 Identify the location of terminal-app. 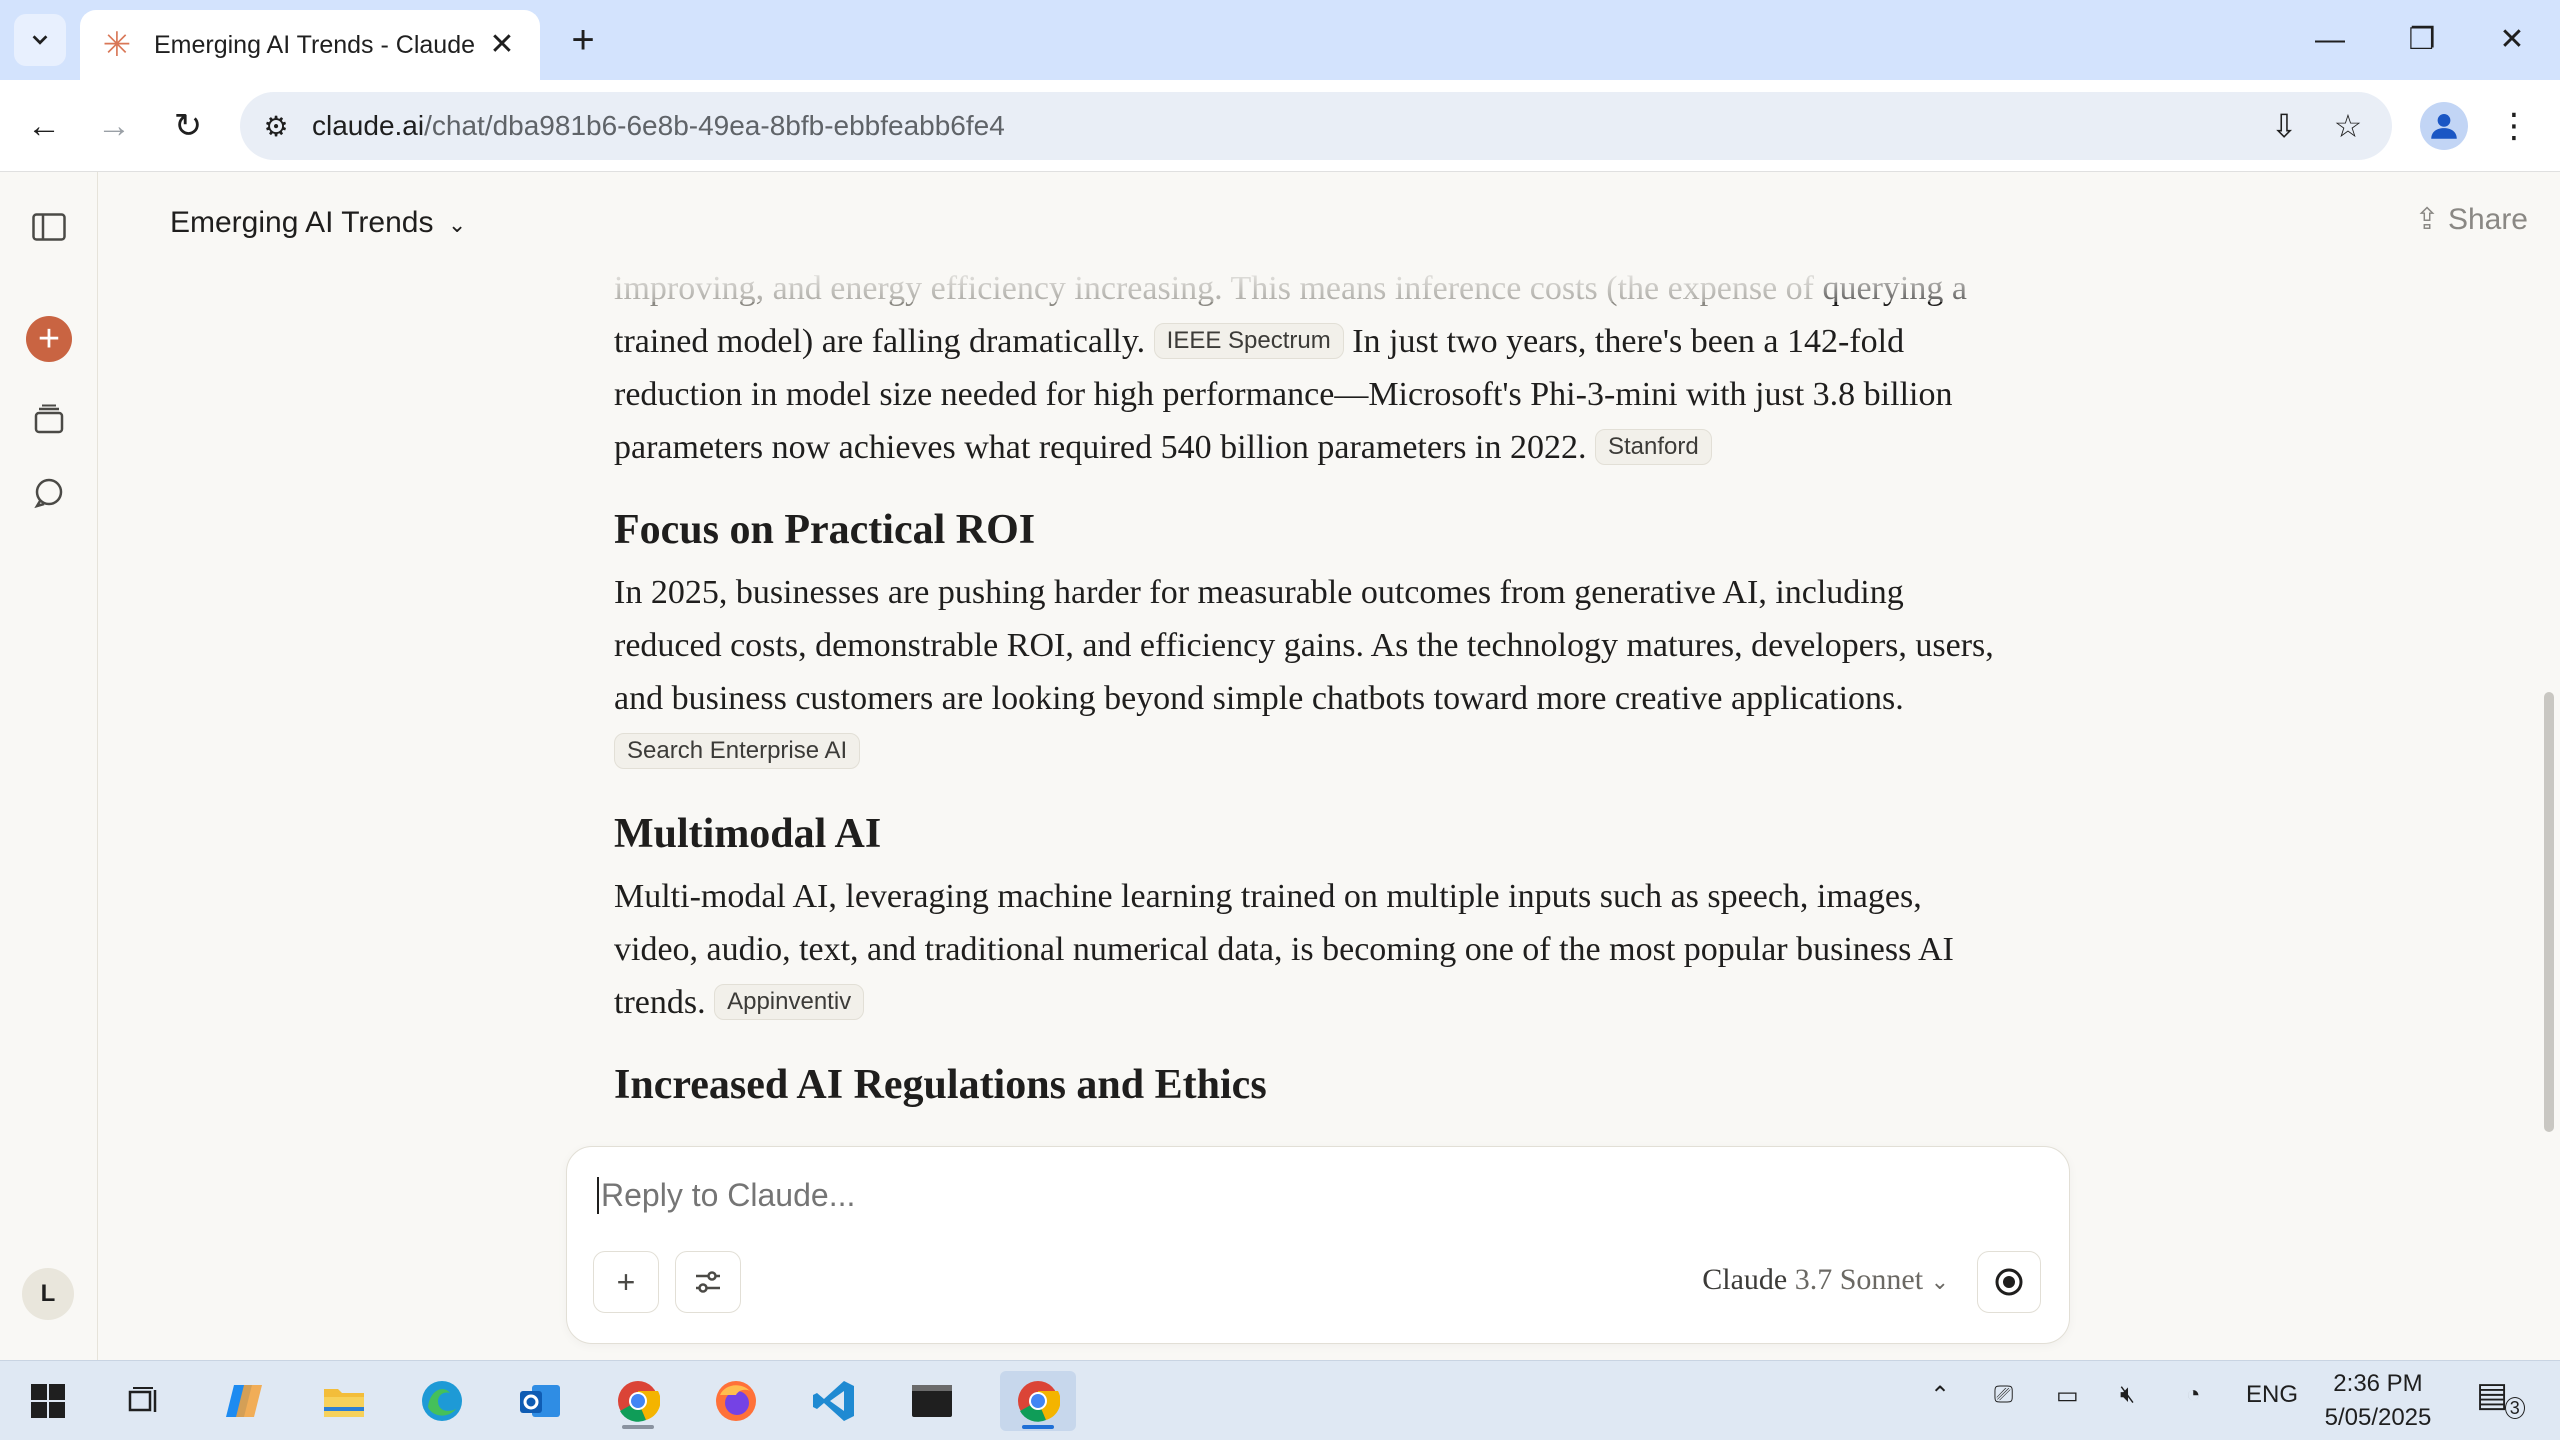
(932, 1401).